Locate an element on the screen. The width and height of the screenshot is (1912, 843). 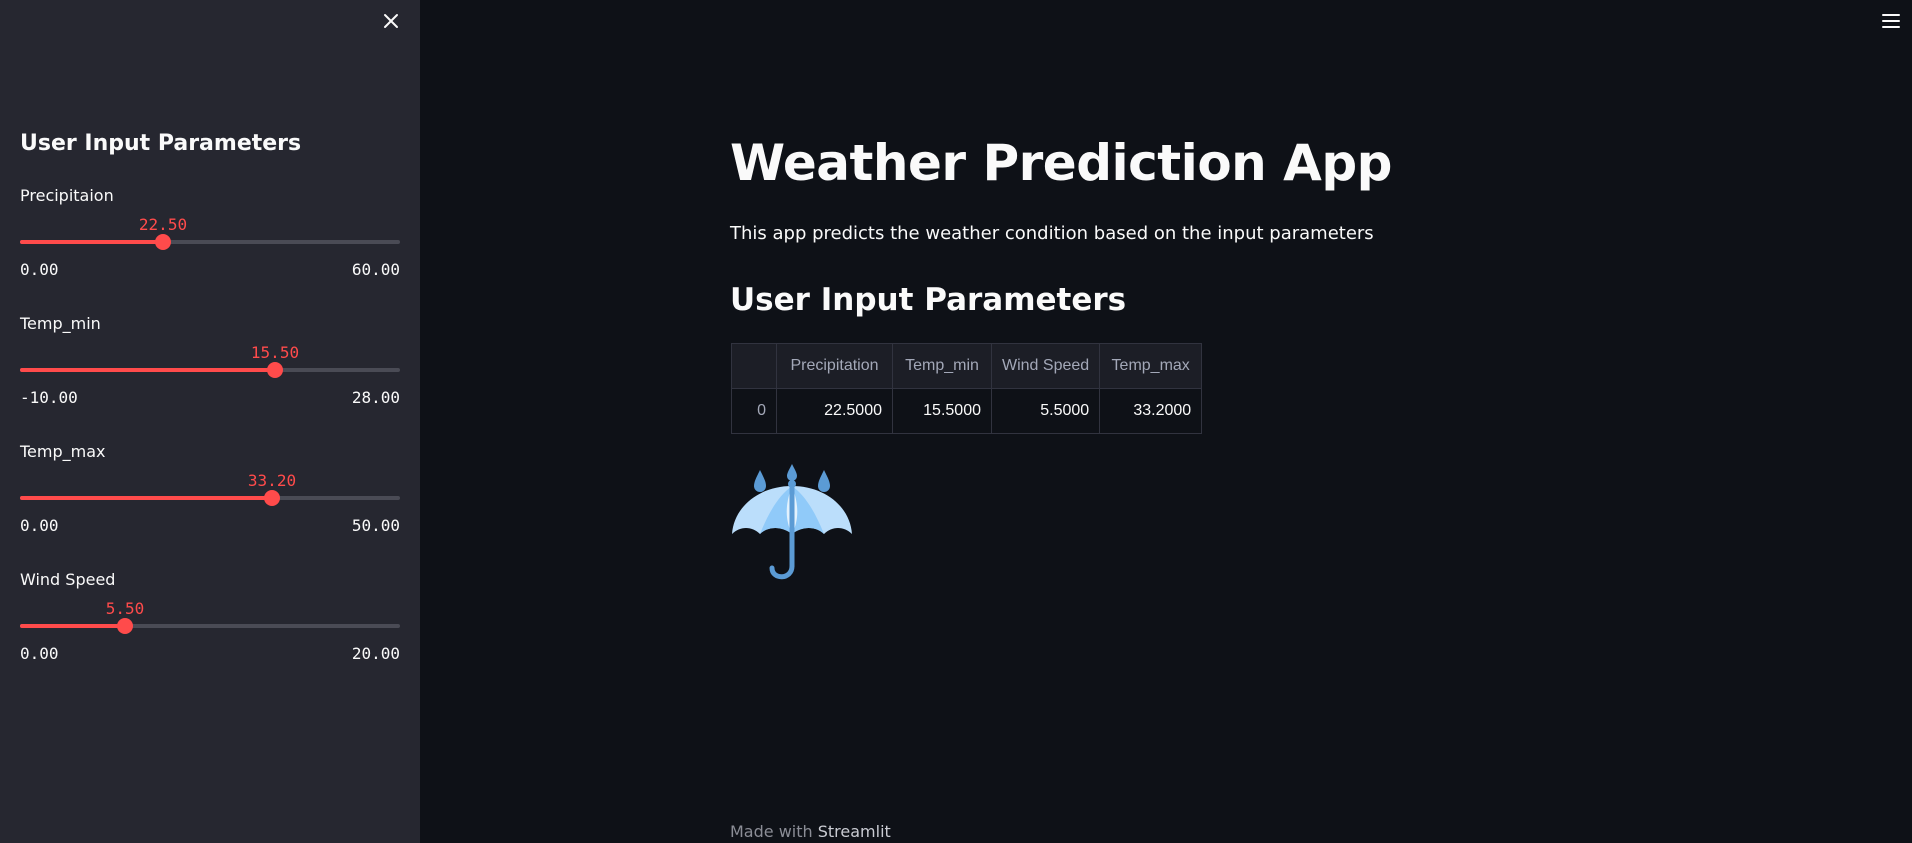
column-header-index is located at coordinates (754, 366).